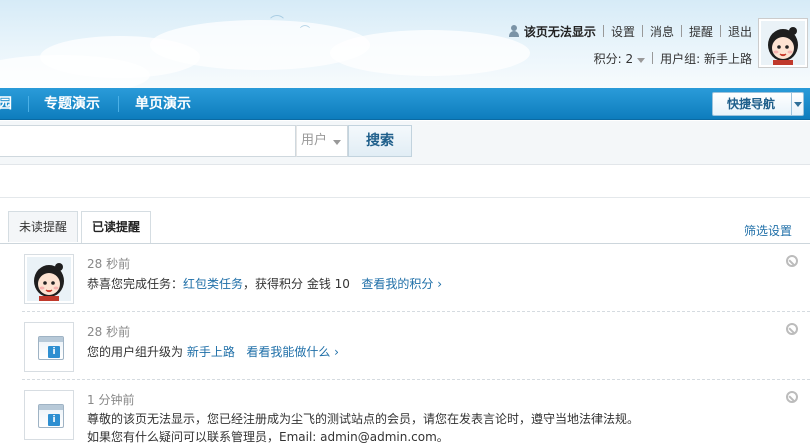 This screenshot has height=448, width=810. Describe the element at coordinates (314, 140) in the screenshot. I see `search-type-label: 用户` at that location.